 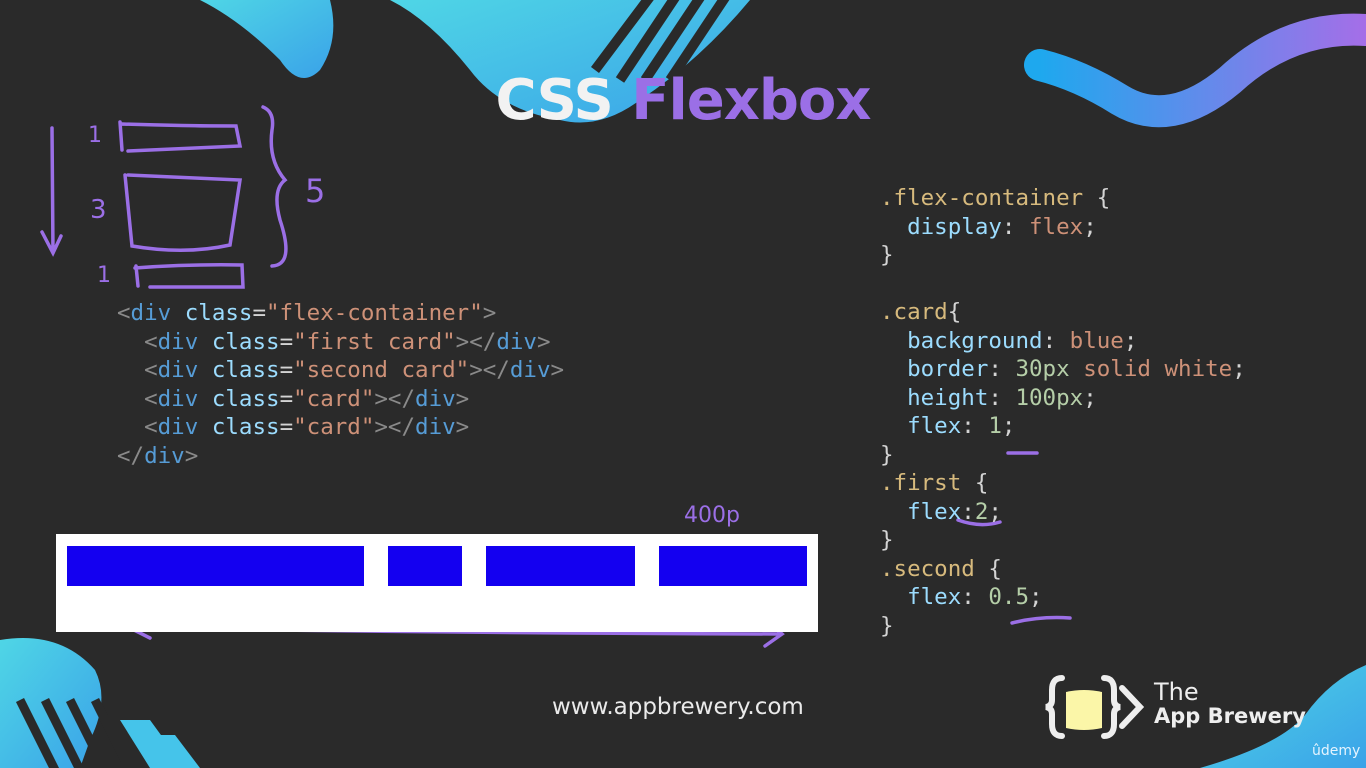 I want to click on flex-demo-container, so click(x=437, y=583).